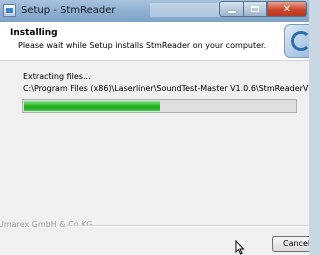  Describe the element at coordinates (68, 10) in the screenshot. I see `window-title: Setup - StmReader` at that location.